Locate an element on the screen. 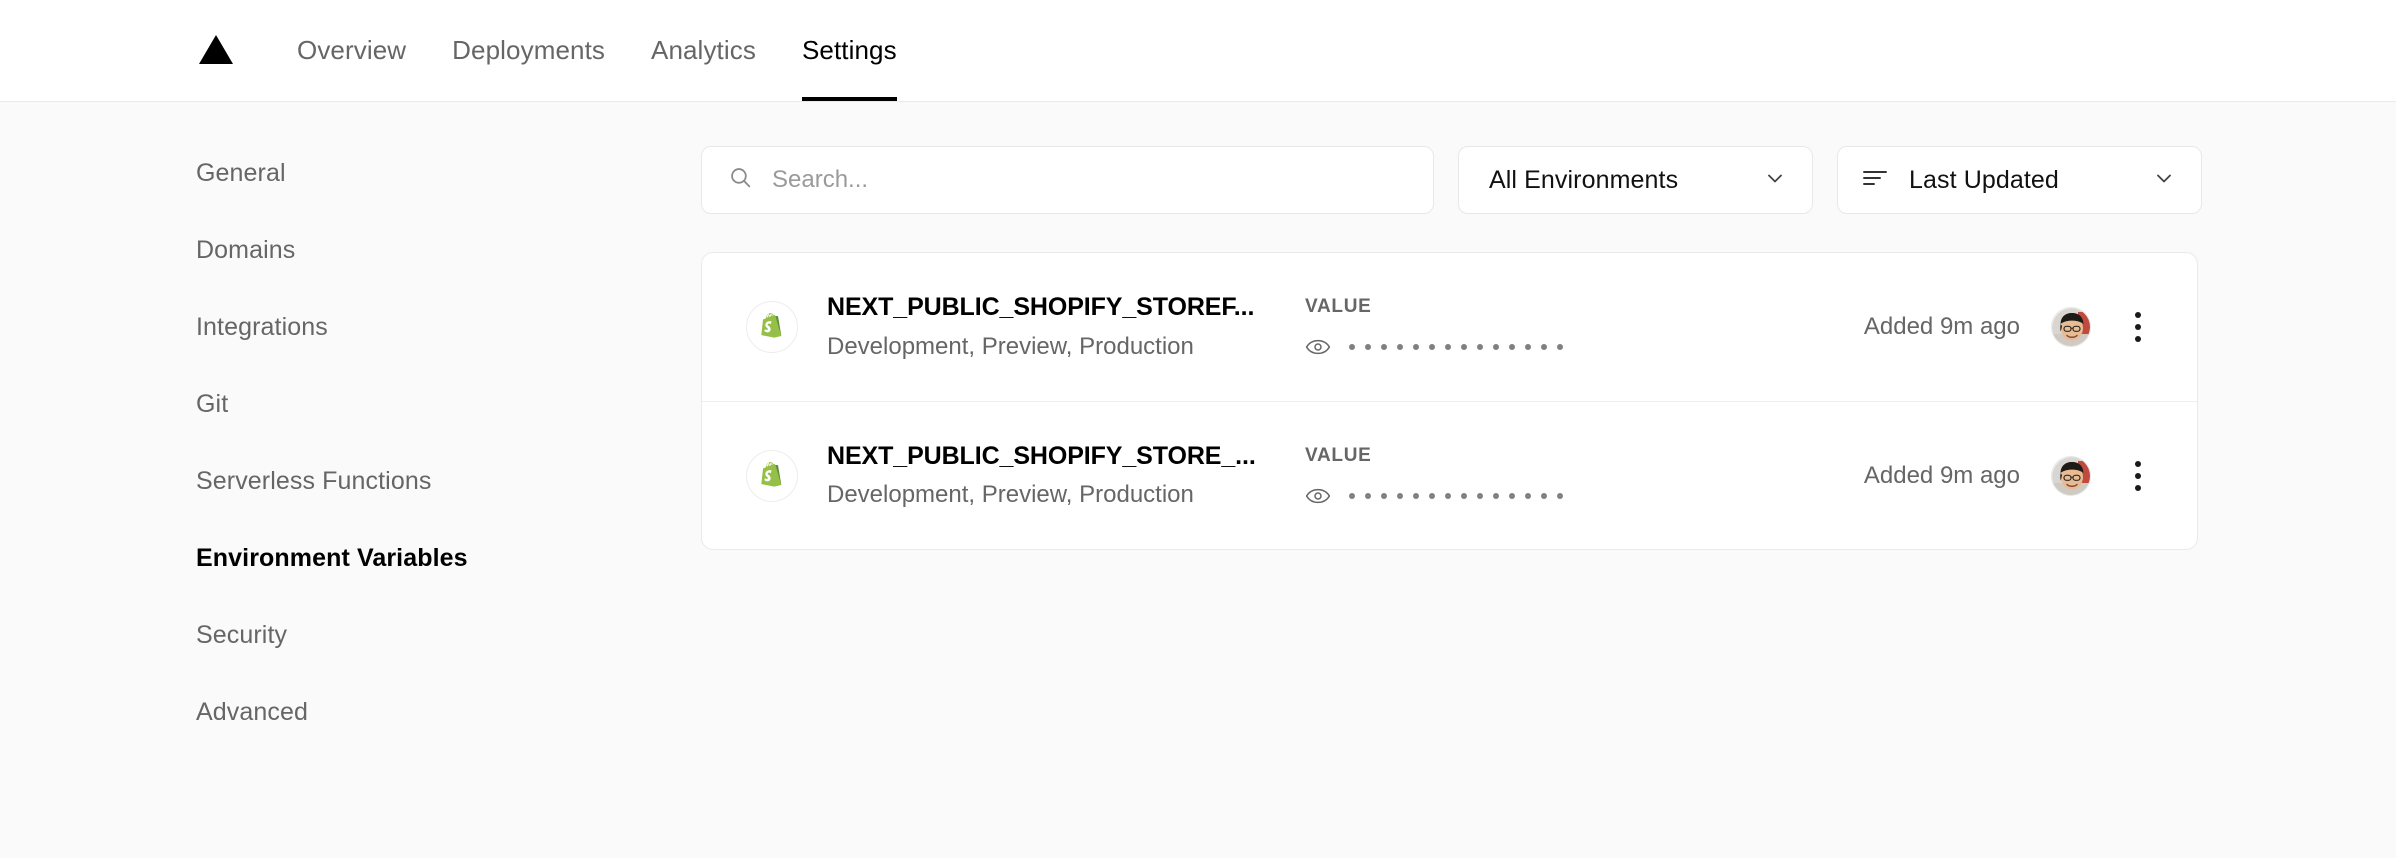 This screenshot has height=858, width=2396. sort-lines-icon is located at coordinates (1875, 180).